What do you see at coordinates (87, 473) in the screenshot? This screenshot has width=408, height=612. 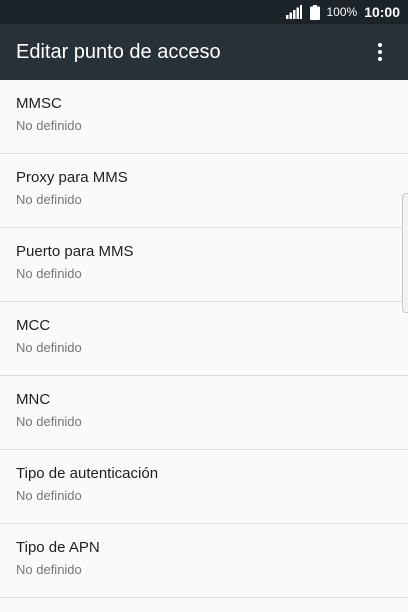 I see `setting-title: Tipo de autenticación` at bounding box center [87, 473].